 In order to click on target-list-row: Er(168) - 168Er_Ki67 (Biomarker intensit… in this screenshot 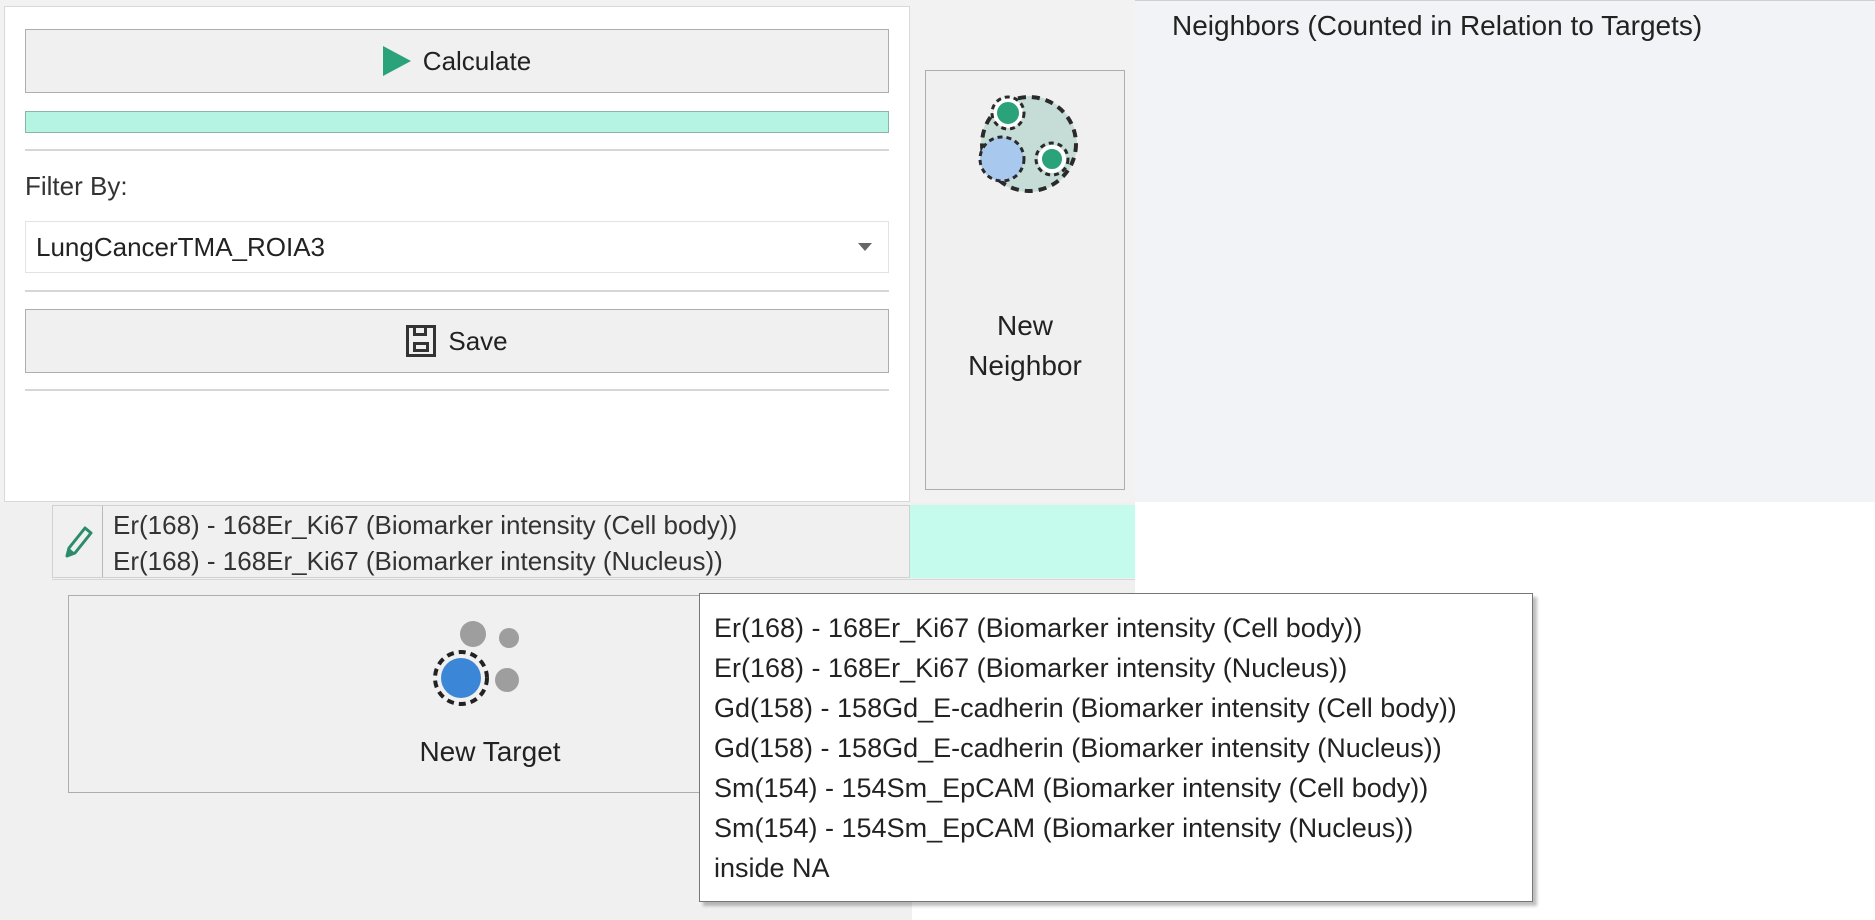, I will do `click(481, 541)`.